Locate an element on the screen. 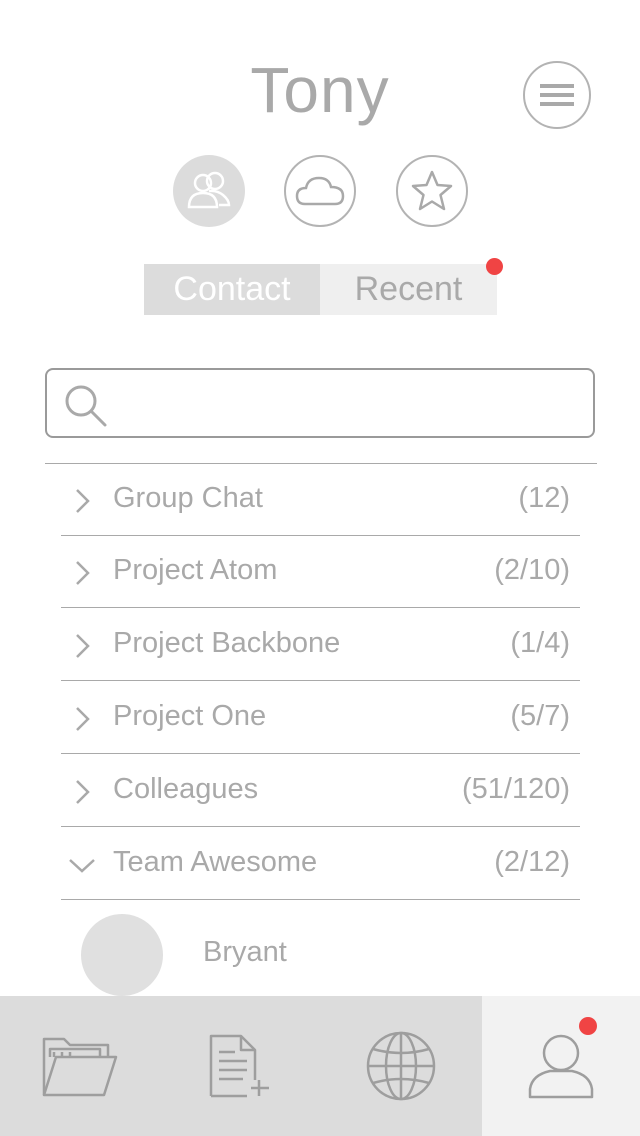  group-row-project-atom: Project Atom (2/10) is located at coordinates (320, 572).